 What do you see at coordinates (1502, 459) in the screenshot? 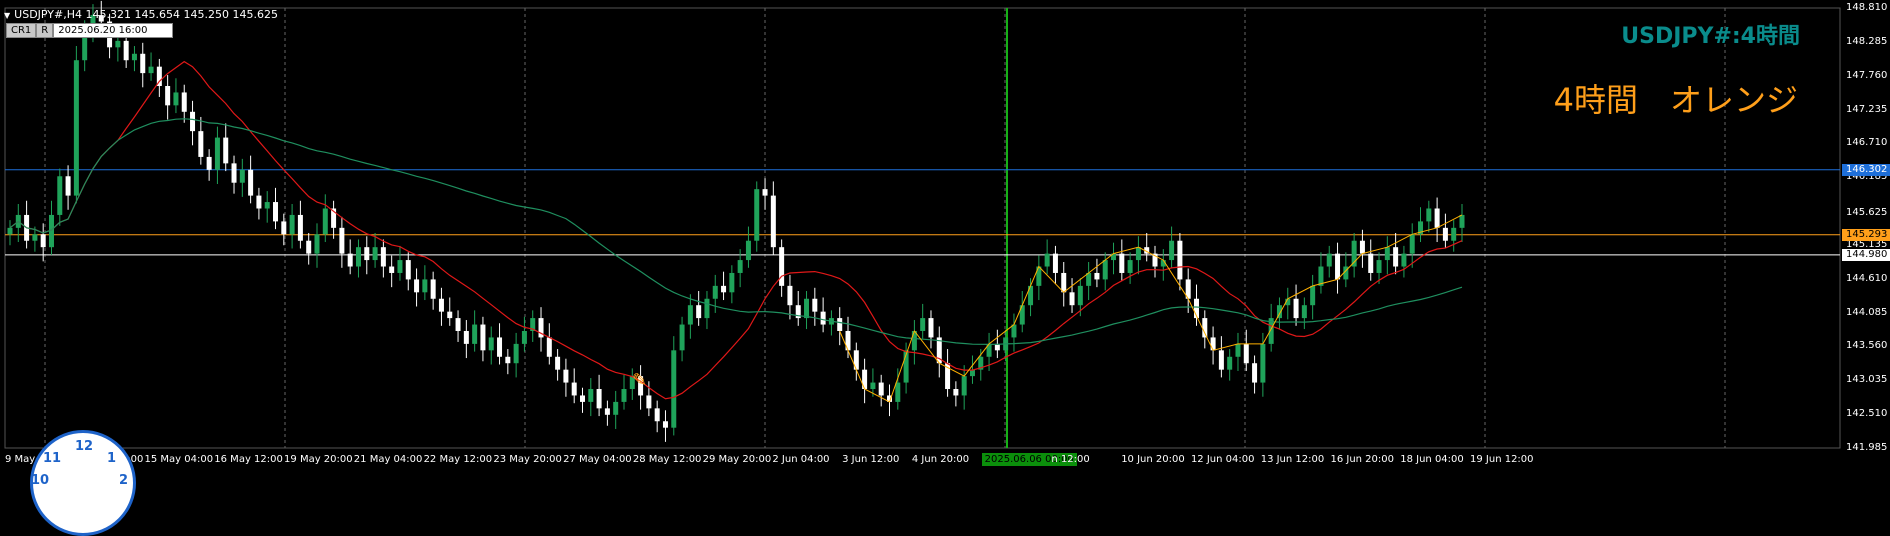
I see `x-tick-label: 19 Jun 12:00` at bounding box center [1502, 459].